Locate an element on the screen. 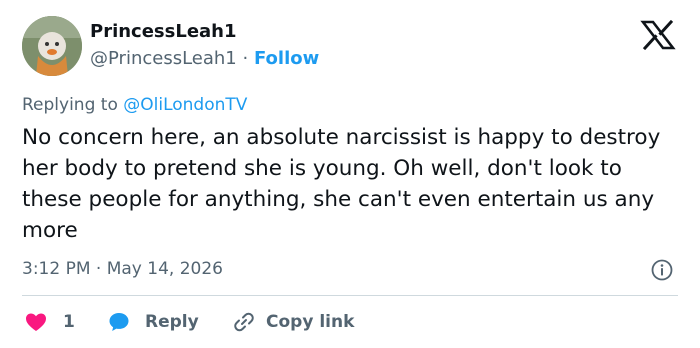 Image resolution: width=700 pixels, height=348 pixels. link-icon is located at coordinates (244, 322).